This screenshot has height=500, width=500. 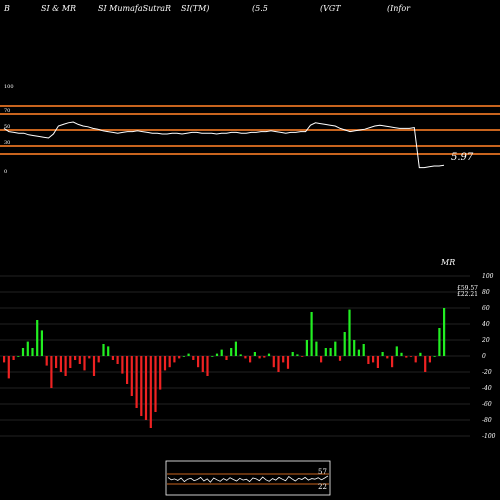 I want to click on rsi-level-lines, so click(x=250, y=130).